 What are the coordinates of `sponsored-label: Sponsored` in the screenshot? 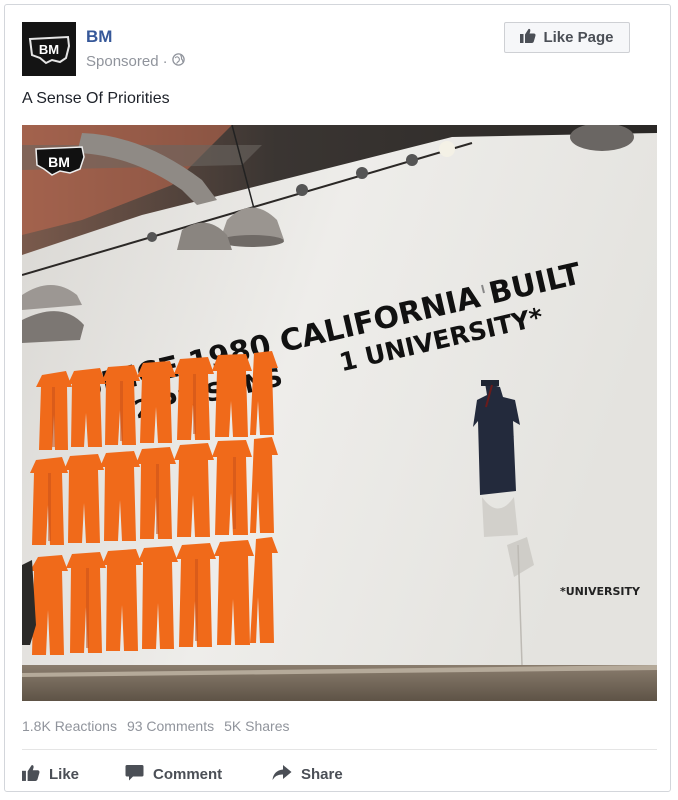 It's located at (122, 61).